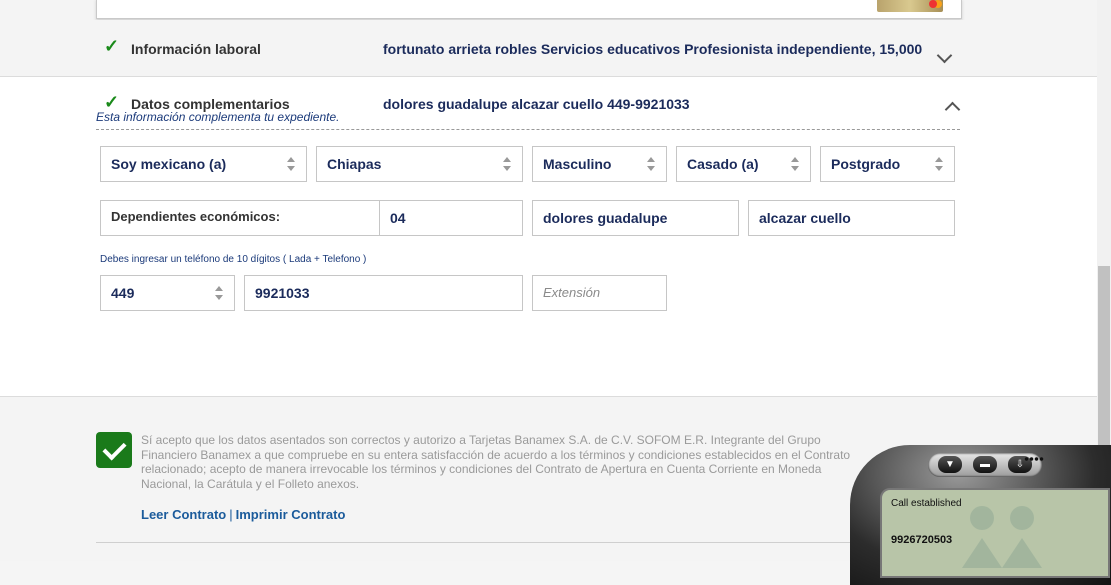  I want to click on minimize-icon: ▬, so click(985, 464).